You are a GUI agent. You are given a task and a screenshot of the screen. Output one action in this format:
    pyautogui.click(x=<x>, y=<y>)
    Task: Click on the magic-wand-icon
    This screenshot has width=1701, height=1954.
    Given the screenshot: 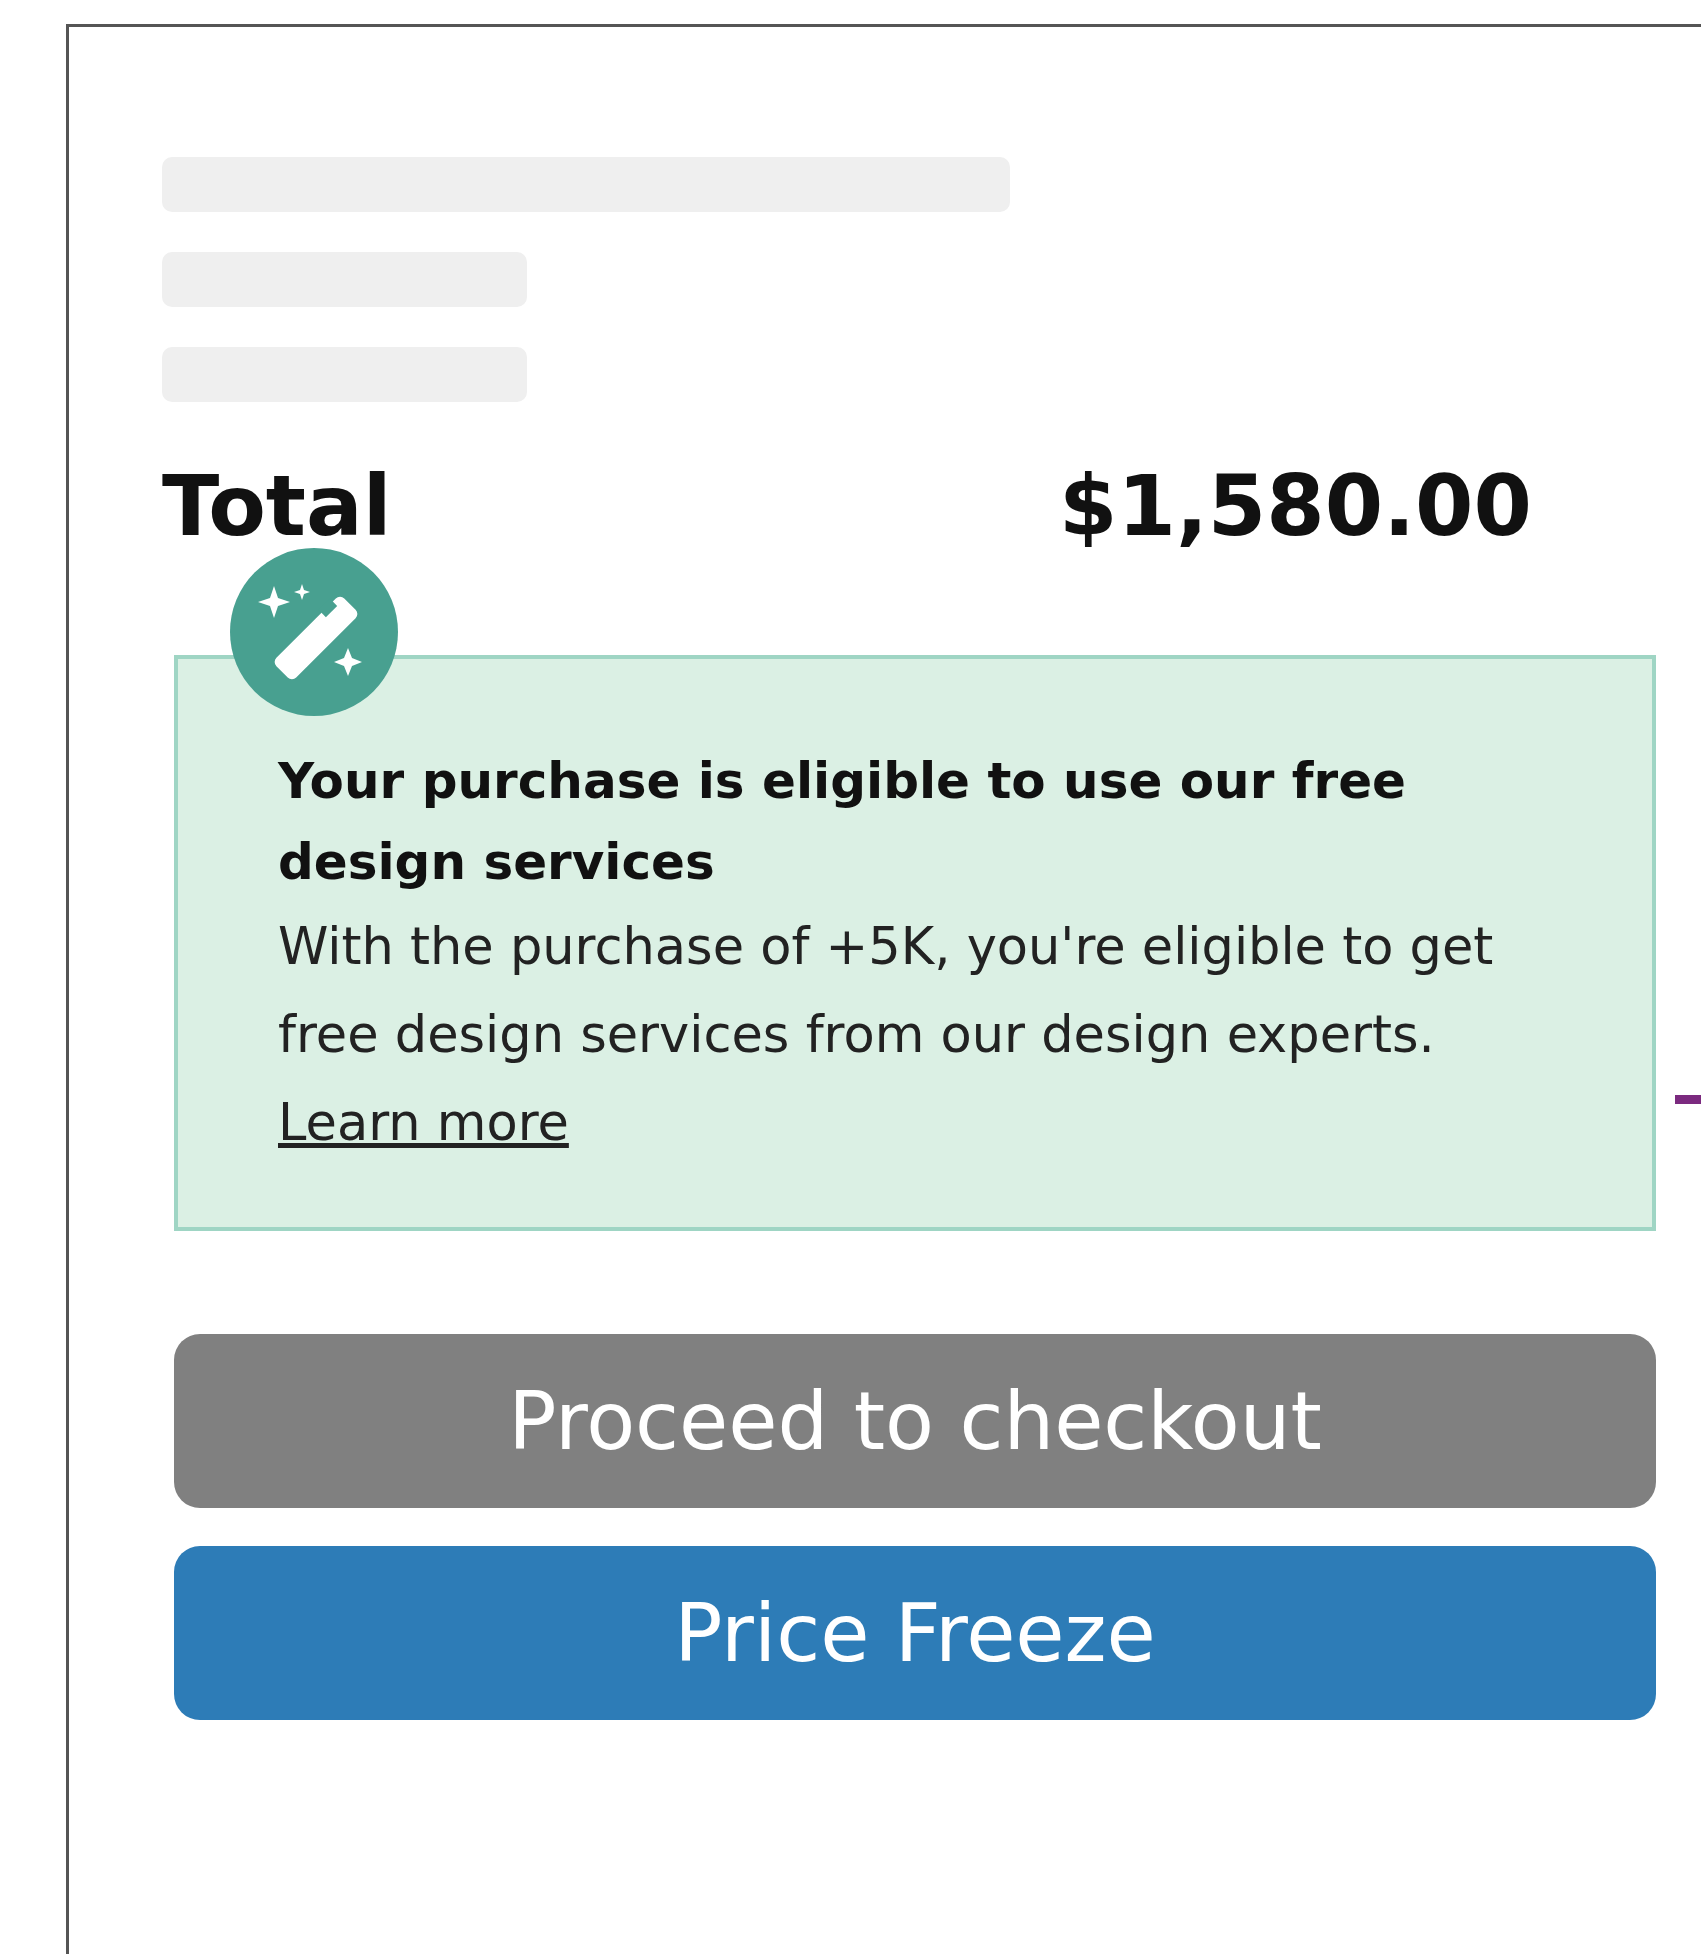 What is the action you would take?
    pyautogui.click(x=314, y=632)
    